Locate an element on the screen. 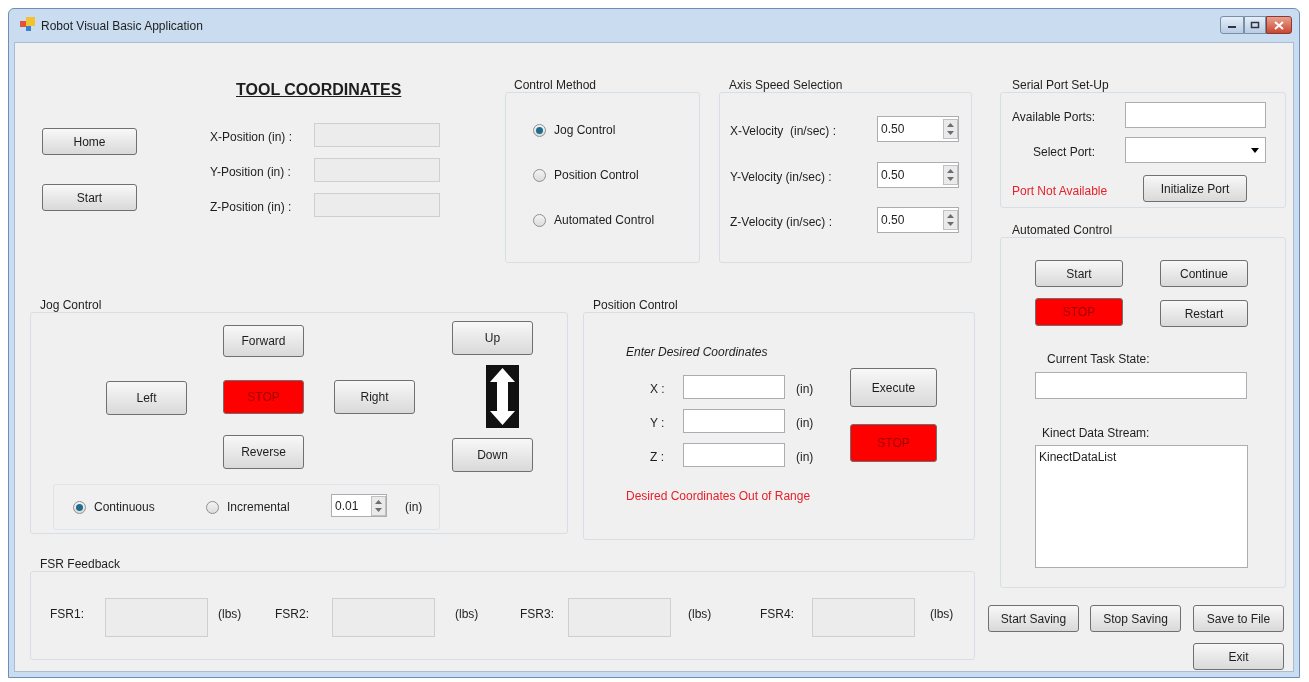  field-label: Kinect Data Stream: is located at coordinates (1096, 433).